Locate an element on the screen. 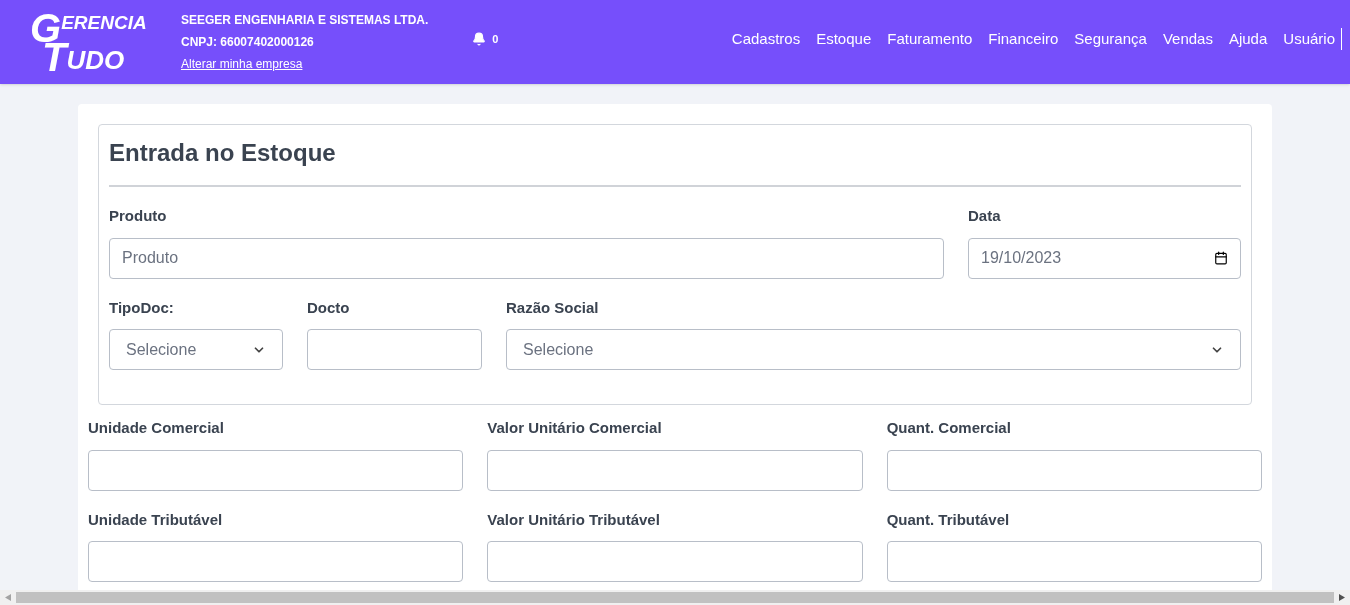  horizontal-scrollbar is located at coordinates (675, 597).